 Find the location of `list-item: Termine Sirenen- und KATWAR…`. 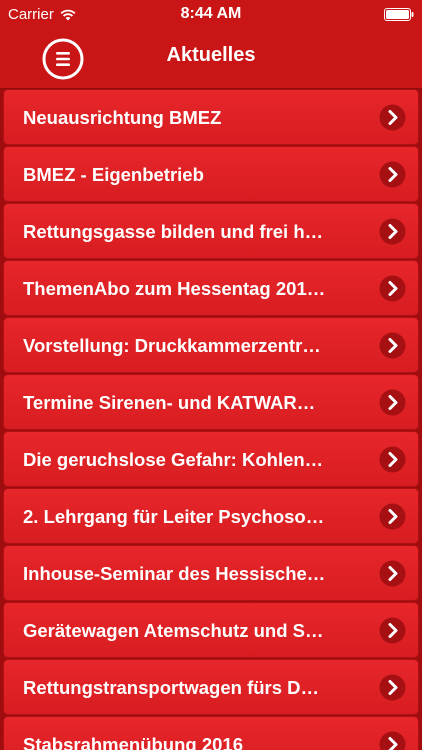

list-item: Termine Sirenen- und KATWAR… is located at coordinates (211, 402).